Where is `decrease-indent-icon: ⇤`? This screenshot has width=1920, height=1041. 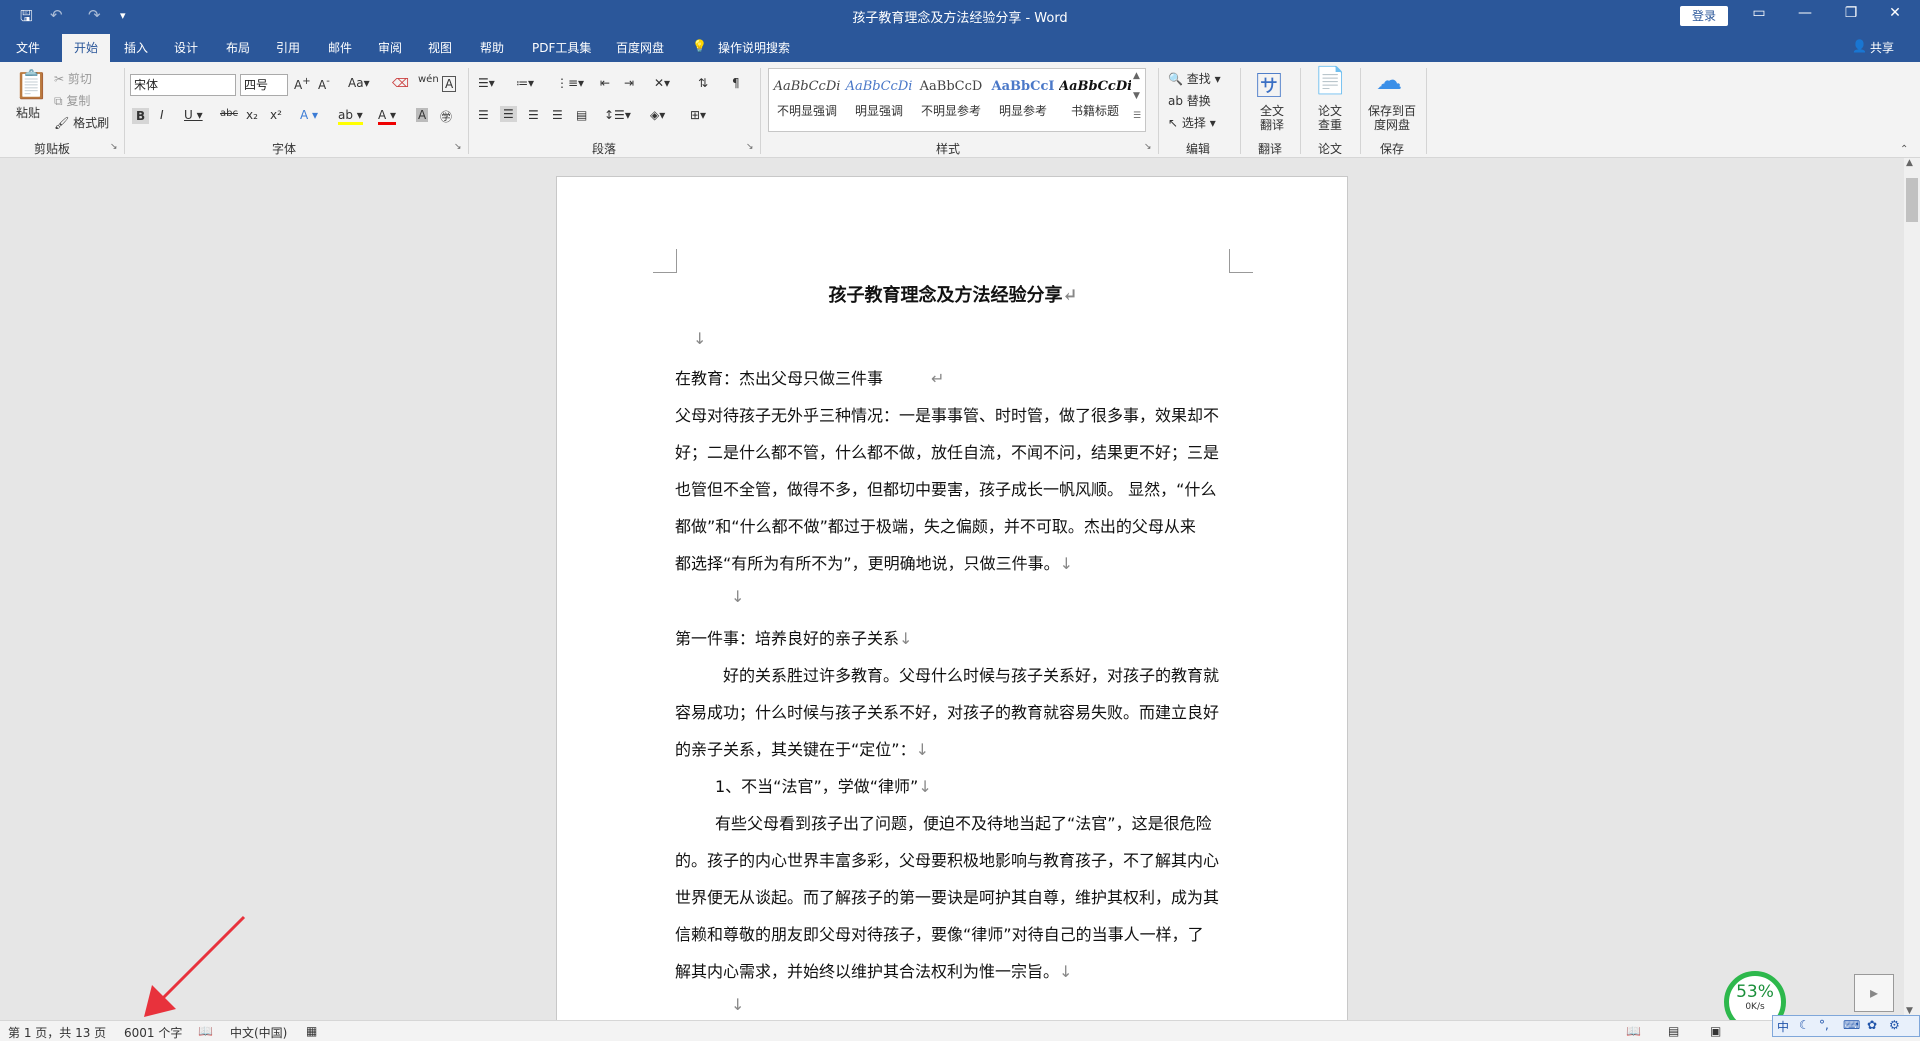 decrease-indent-icon: ⇤ is located at coordinates (605, 83).